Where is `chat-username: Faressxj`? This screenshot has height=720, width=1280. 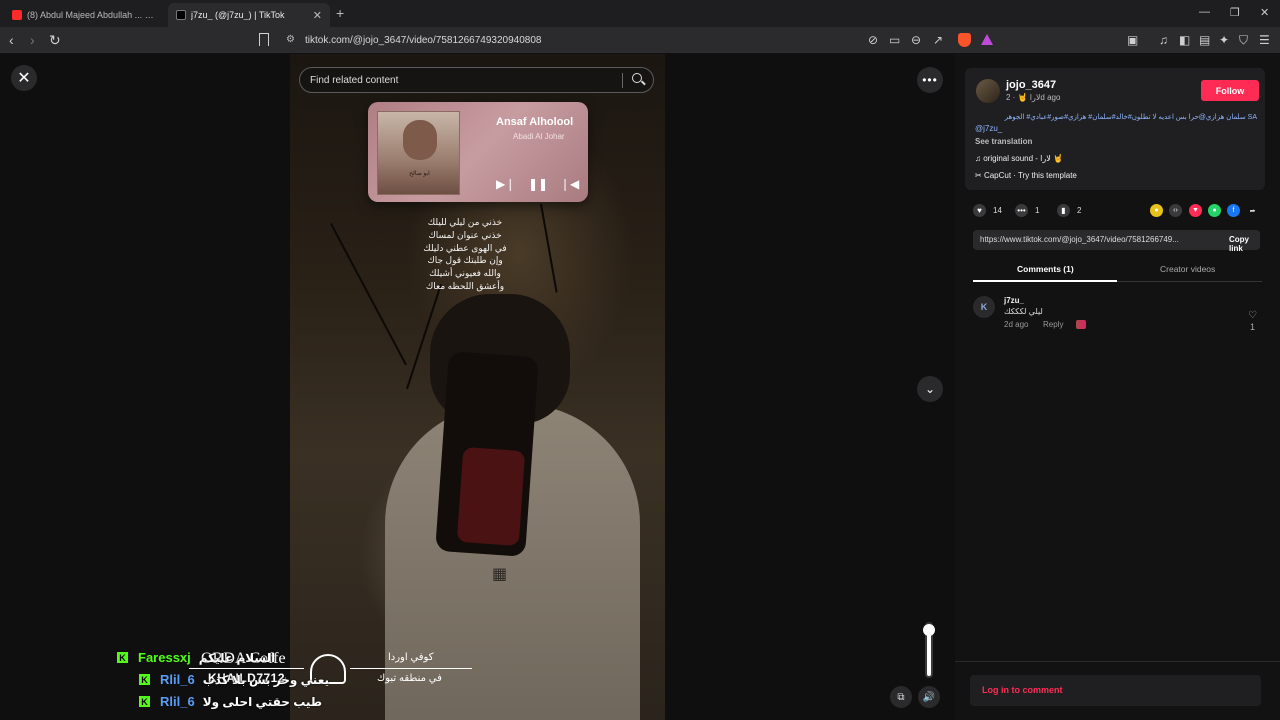
chat-username: Faressxj is located at coordinates (164, 657).